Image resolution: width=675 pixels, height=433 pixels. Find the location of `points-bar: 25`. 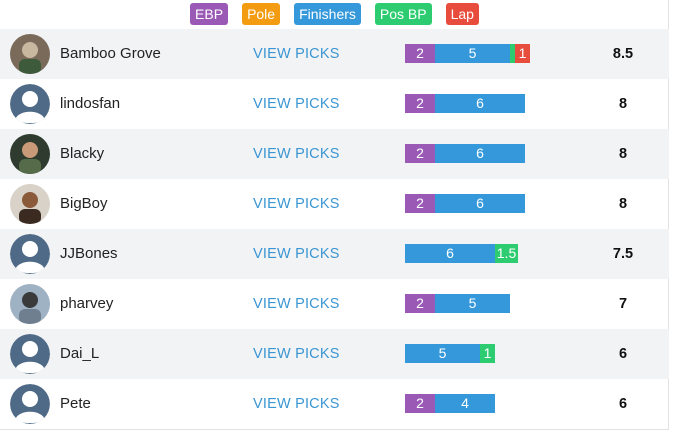

points-bar: 25 is located at coordinates (457, 303).